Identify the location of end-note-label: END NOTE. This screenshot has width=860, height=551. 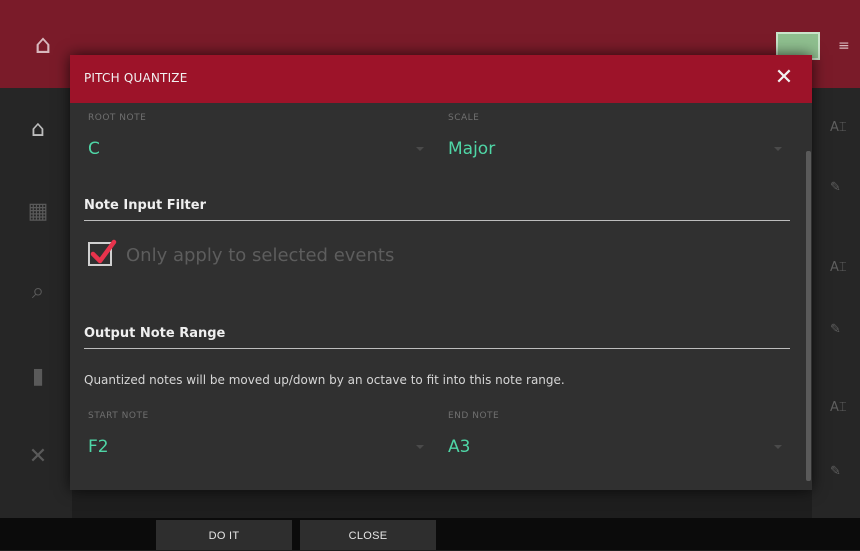
(474, 416).